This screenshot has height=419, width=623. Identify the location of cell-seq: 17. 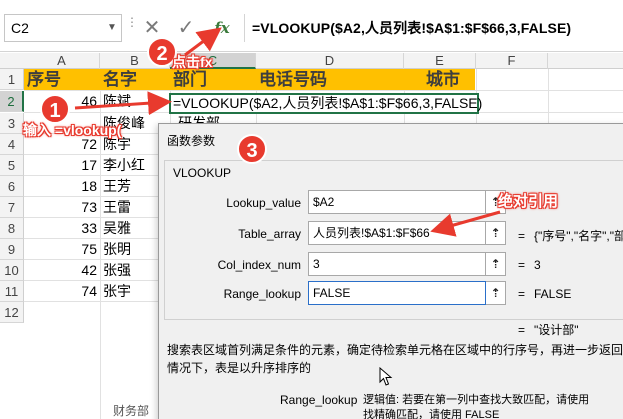
(62, 165).